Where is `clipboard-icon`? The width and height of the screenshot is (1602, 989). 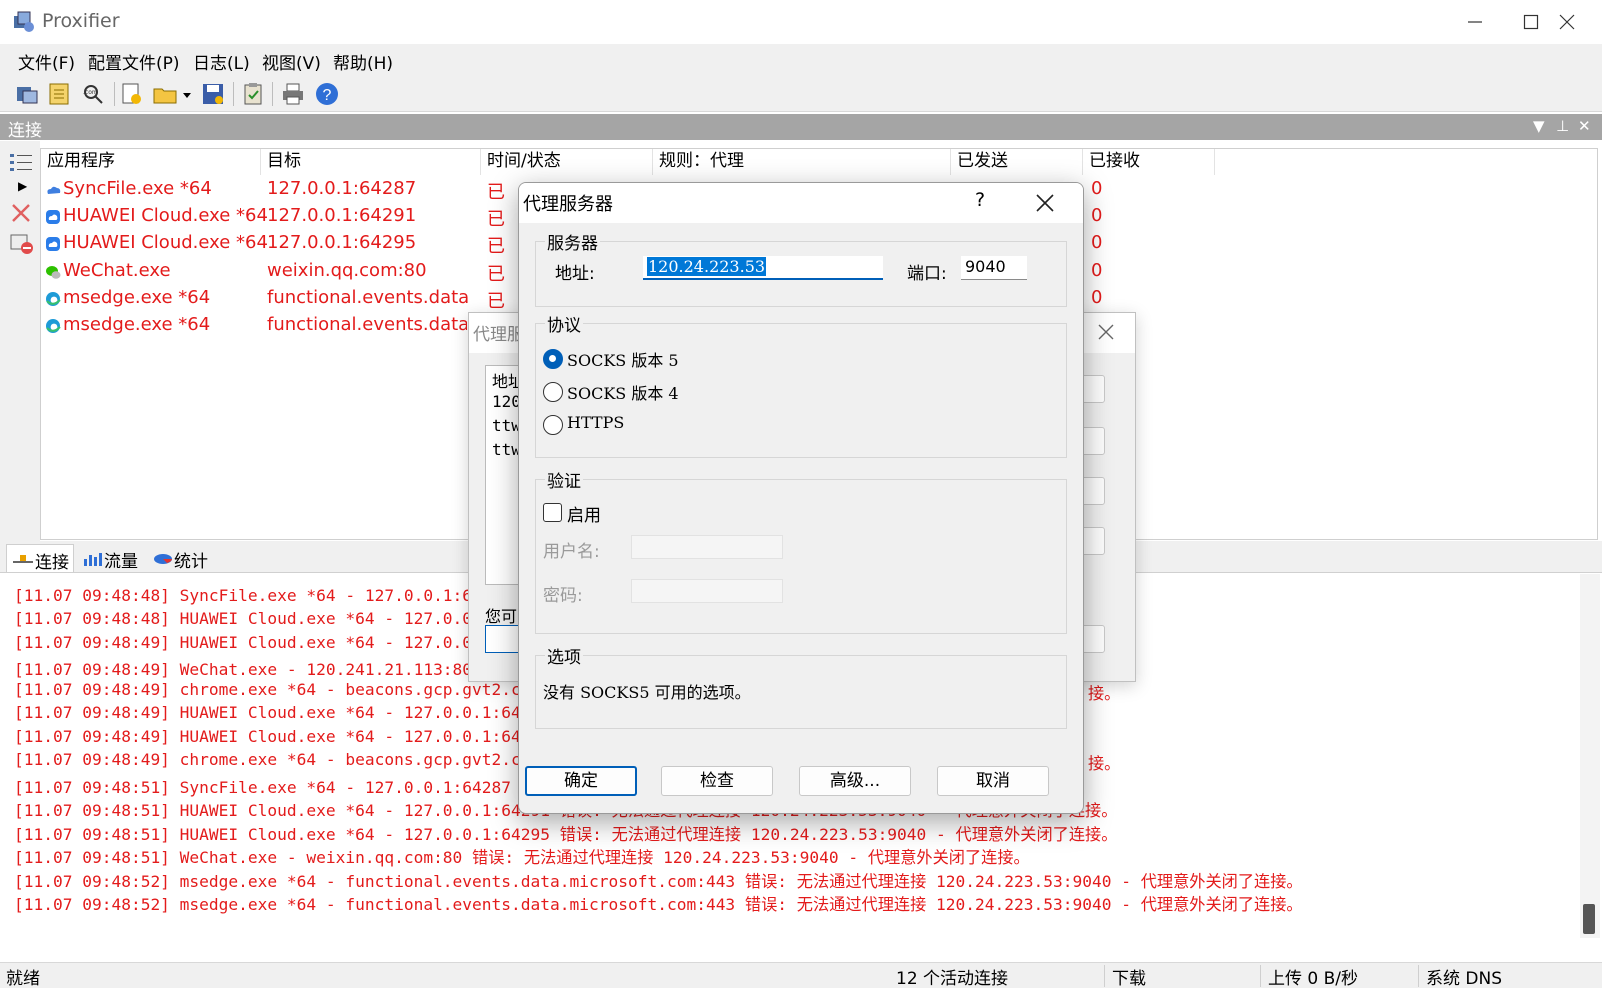 clipboard-icon is located at coordinates (253, 94).